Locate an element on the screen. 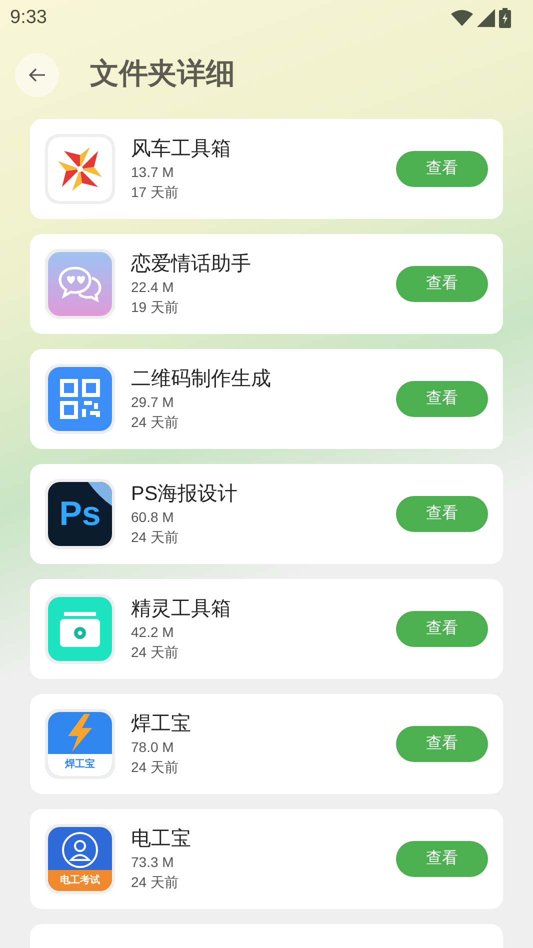 Image resolution: width=533 pixels, height=948 pixels. worker-badge-icon is located at coordinates (80, 850).